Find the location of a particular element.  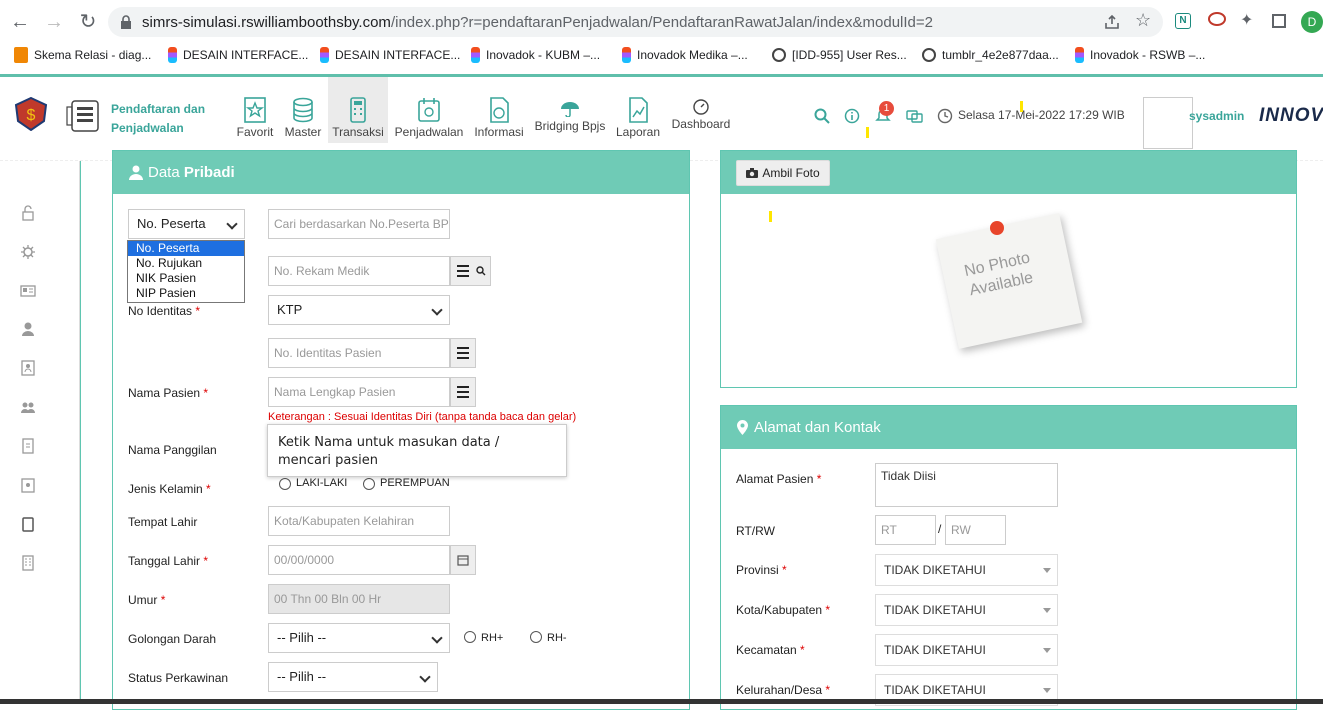

dropdown-option: No. Rujukan is located at coordinates (186, 263).